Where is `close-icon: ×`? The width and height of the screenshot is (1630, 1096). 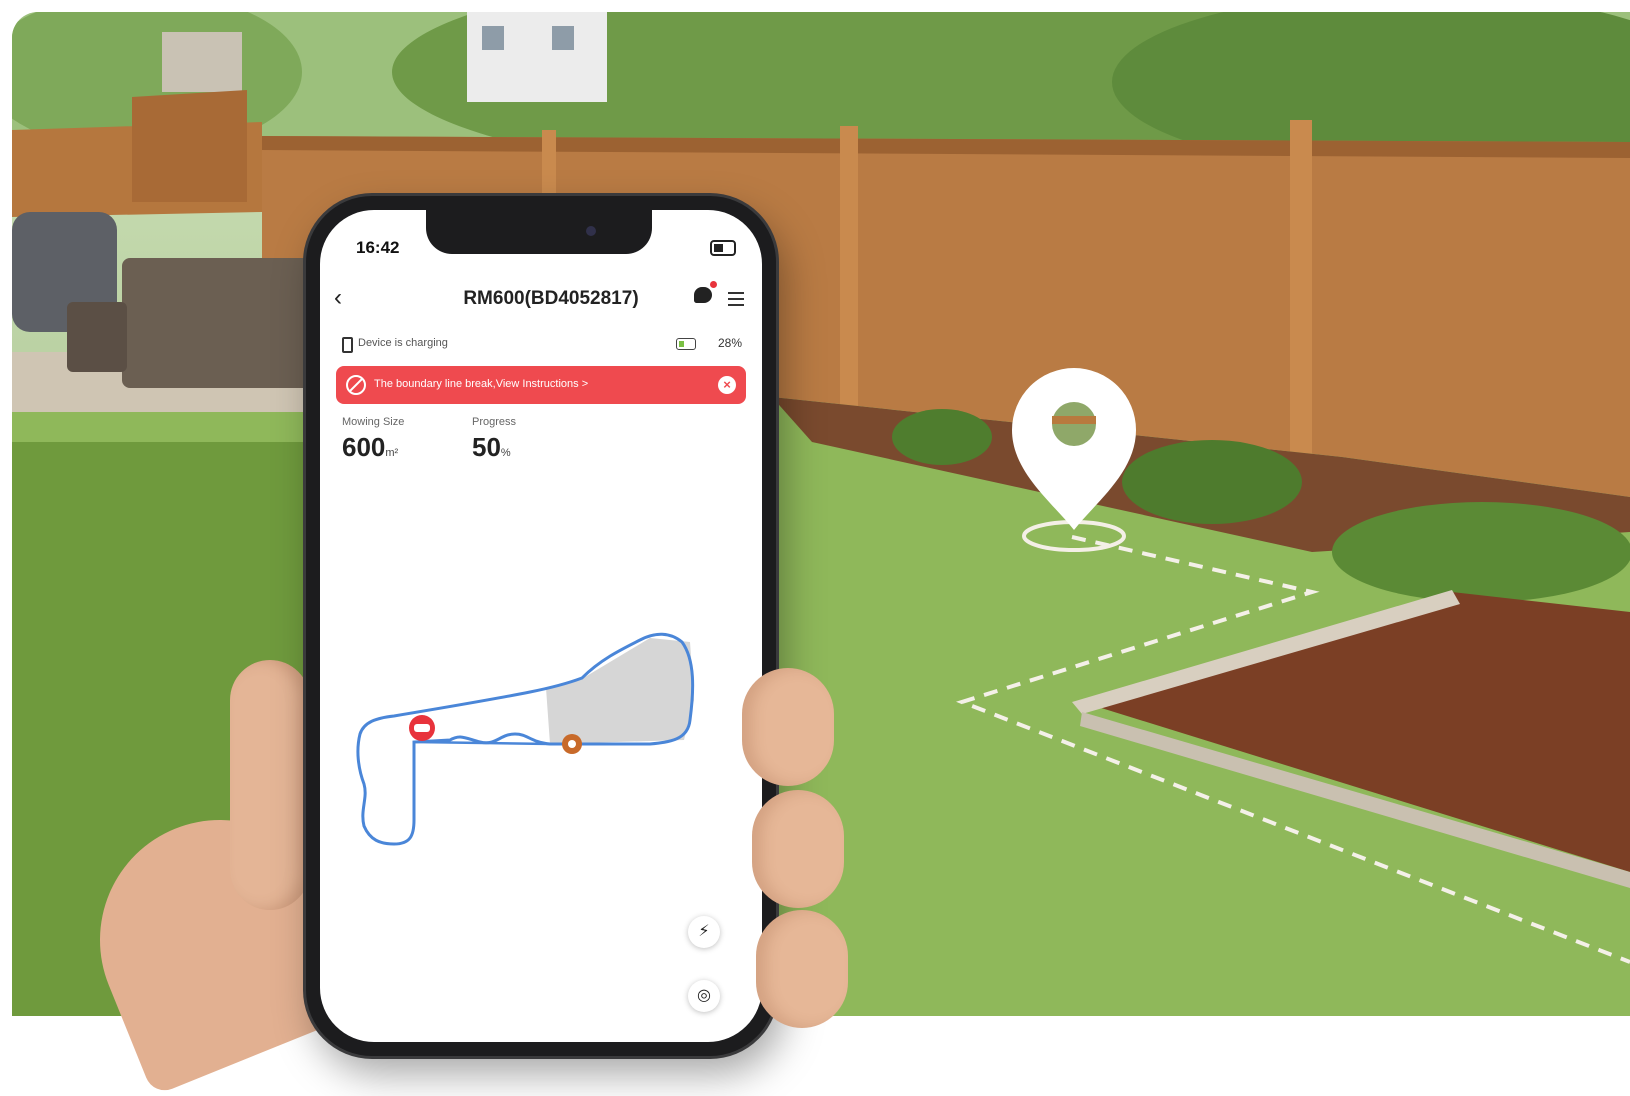
close-icon: × is located at coordinates (727, 385).